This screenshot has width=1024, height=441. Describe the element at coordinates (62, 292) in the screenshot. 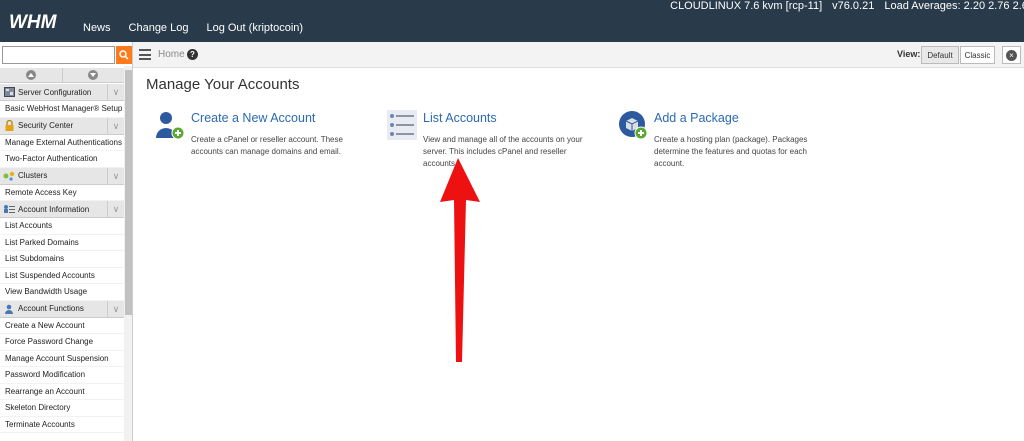

I see `sidebar-item-bandwidth: View Bandwidth Usage` at that location.